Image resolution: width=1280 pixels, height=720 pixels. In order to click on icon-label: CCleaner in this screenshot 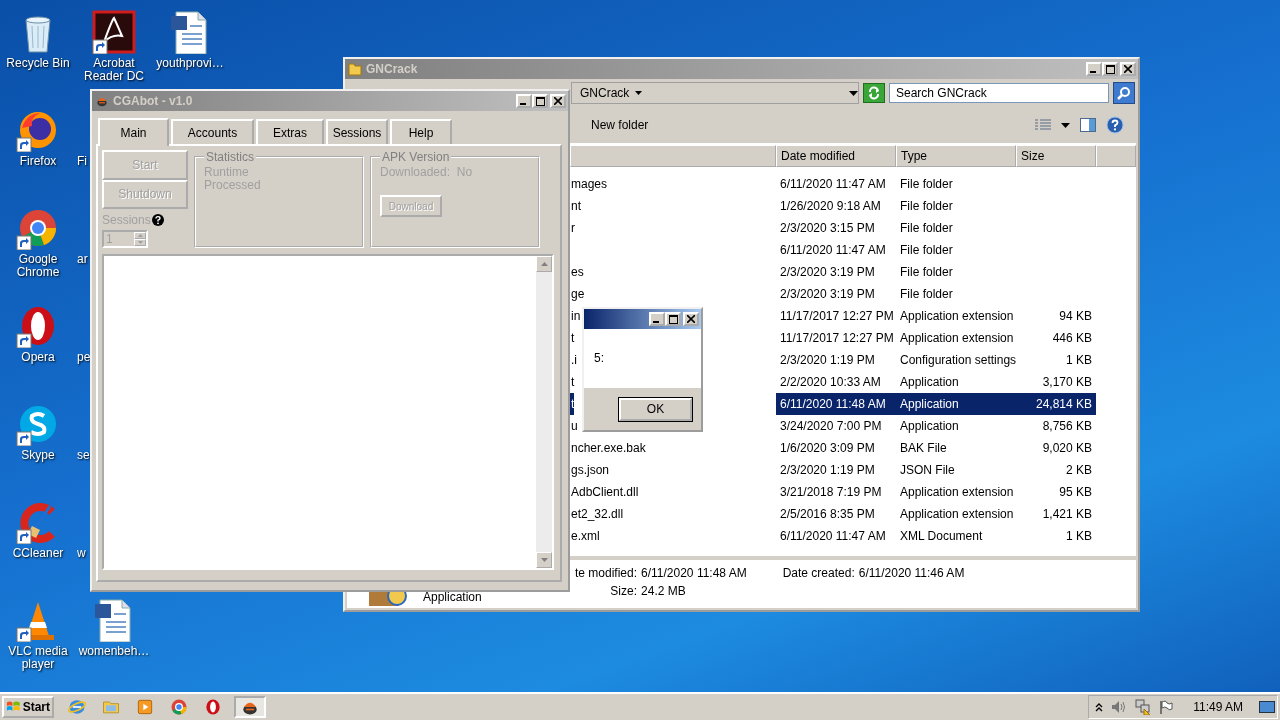, I will do `click(38, 553)`.